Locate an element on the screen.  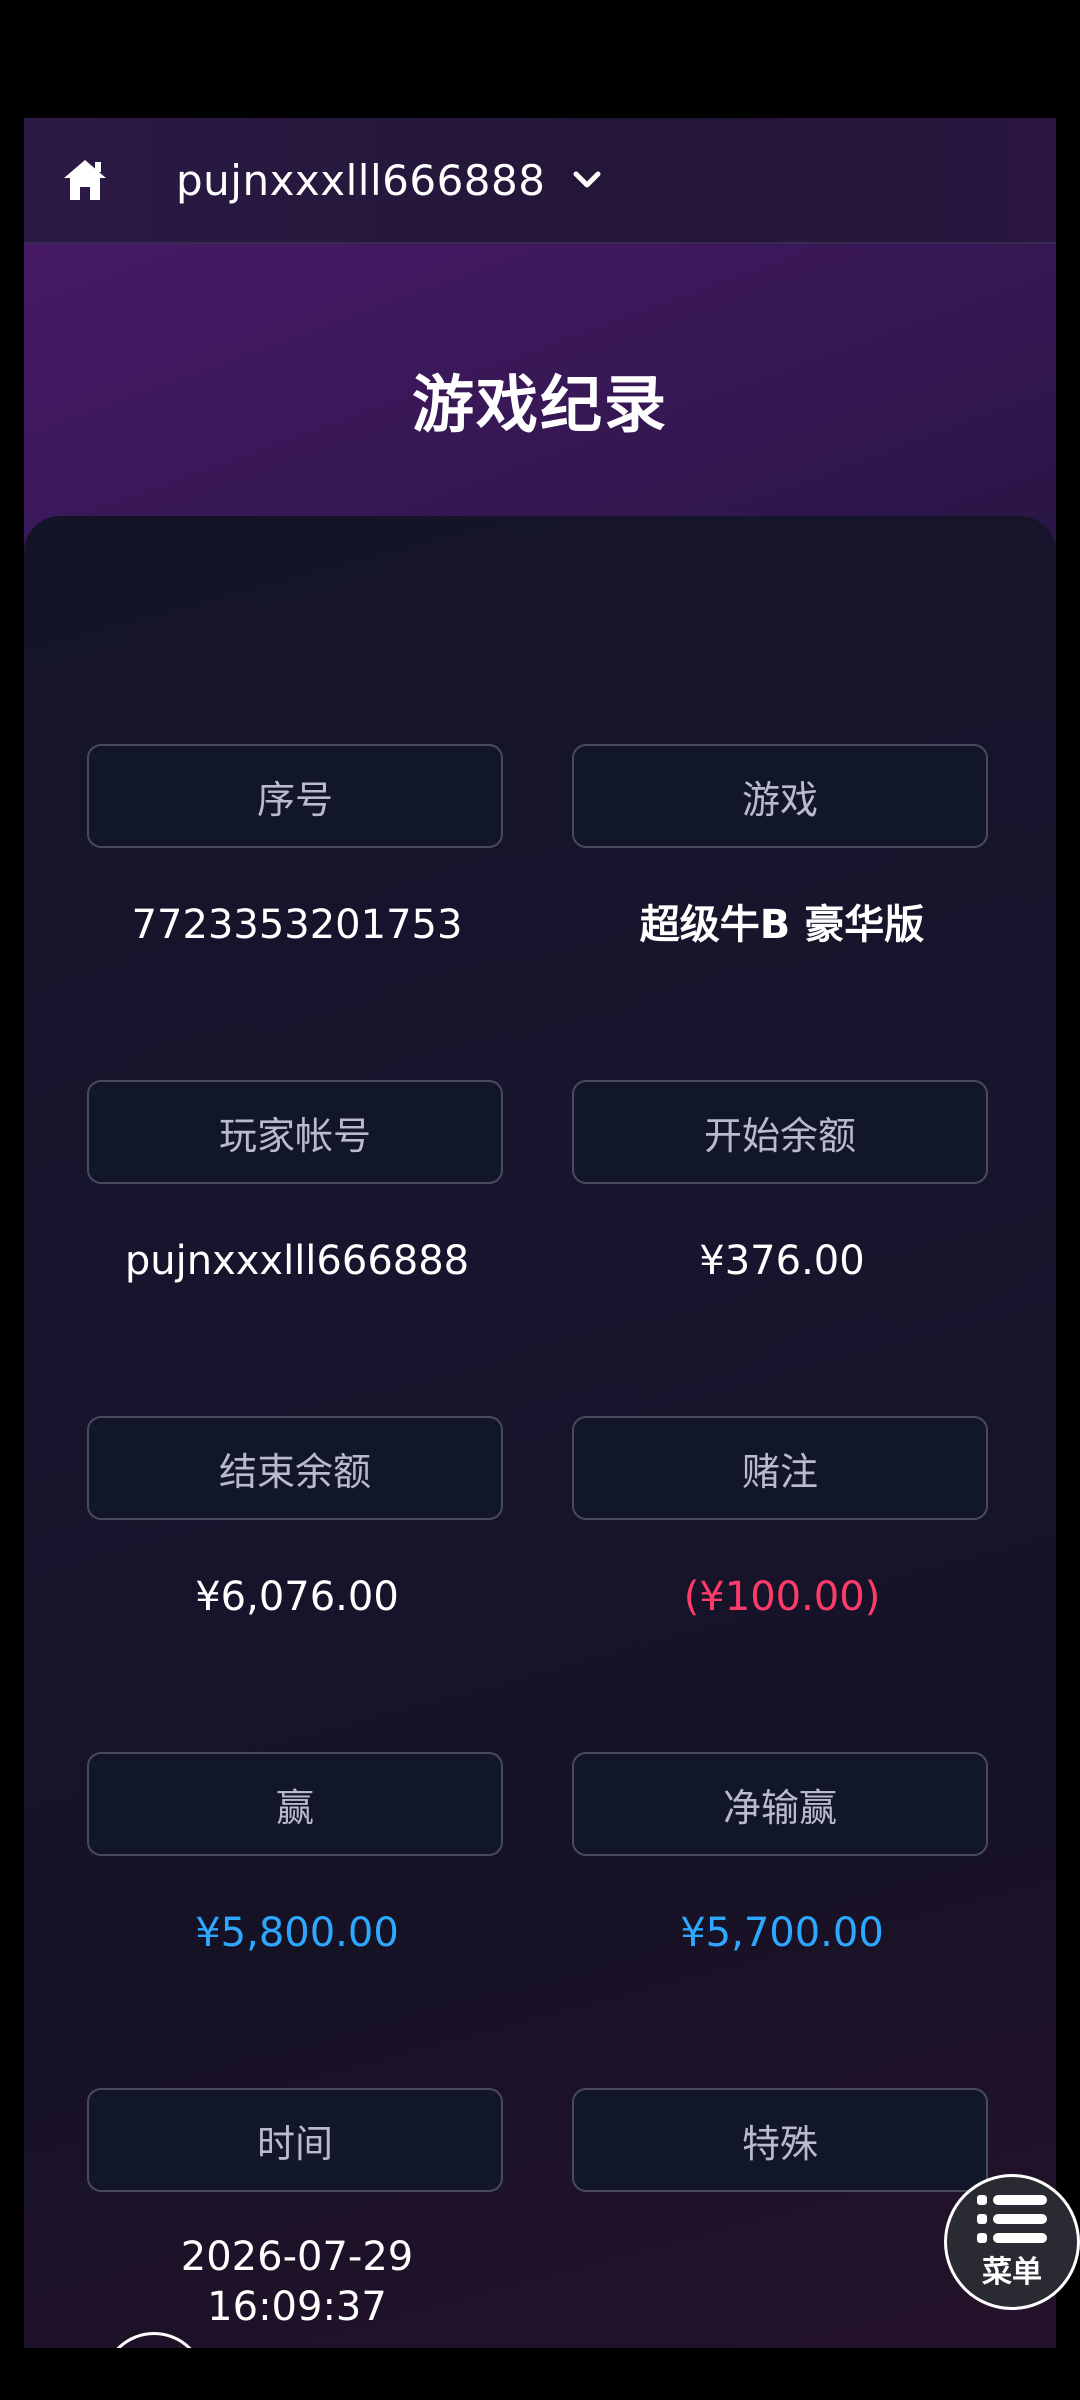
menu-button: 菜单 is located at coordinates (1012, 2242).